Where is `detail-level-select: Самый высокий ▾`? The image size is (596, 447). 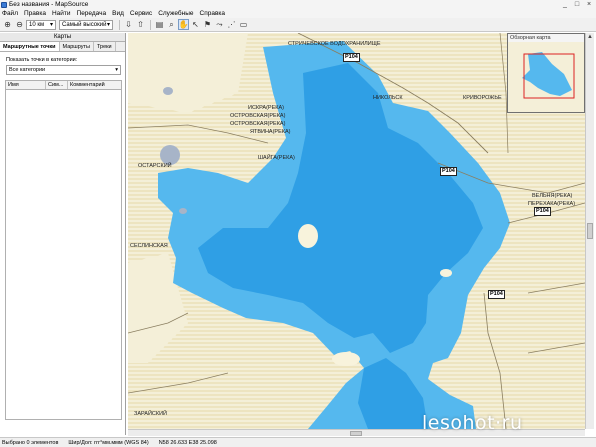
detail-level-select: Самый высокий ▾ is located at coordinates (86, 24).